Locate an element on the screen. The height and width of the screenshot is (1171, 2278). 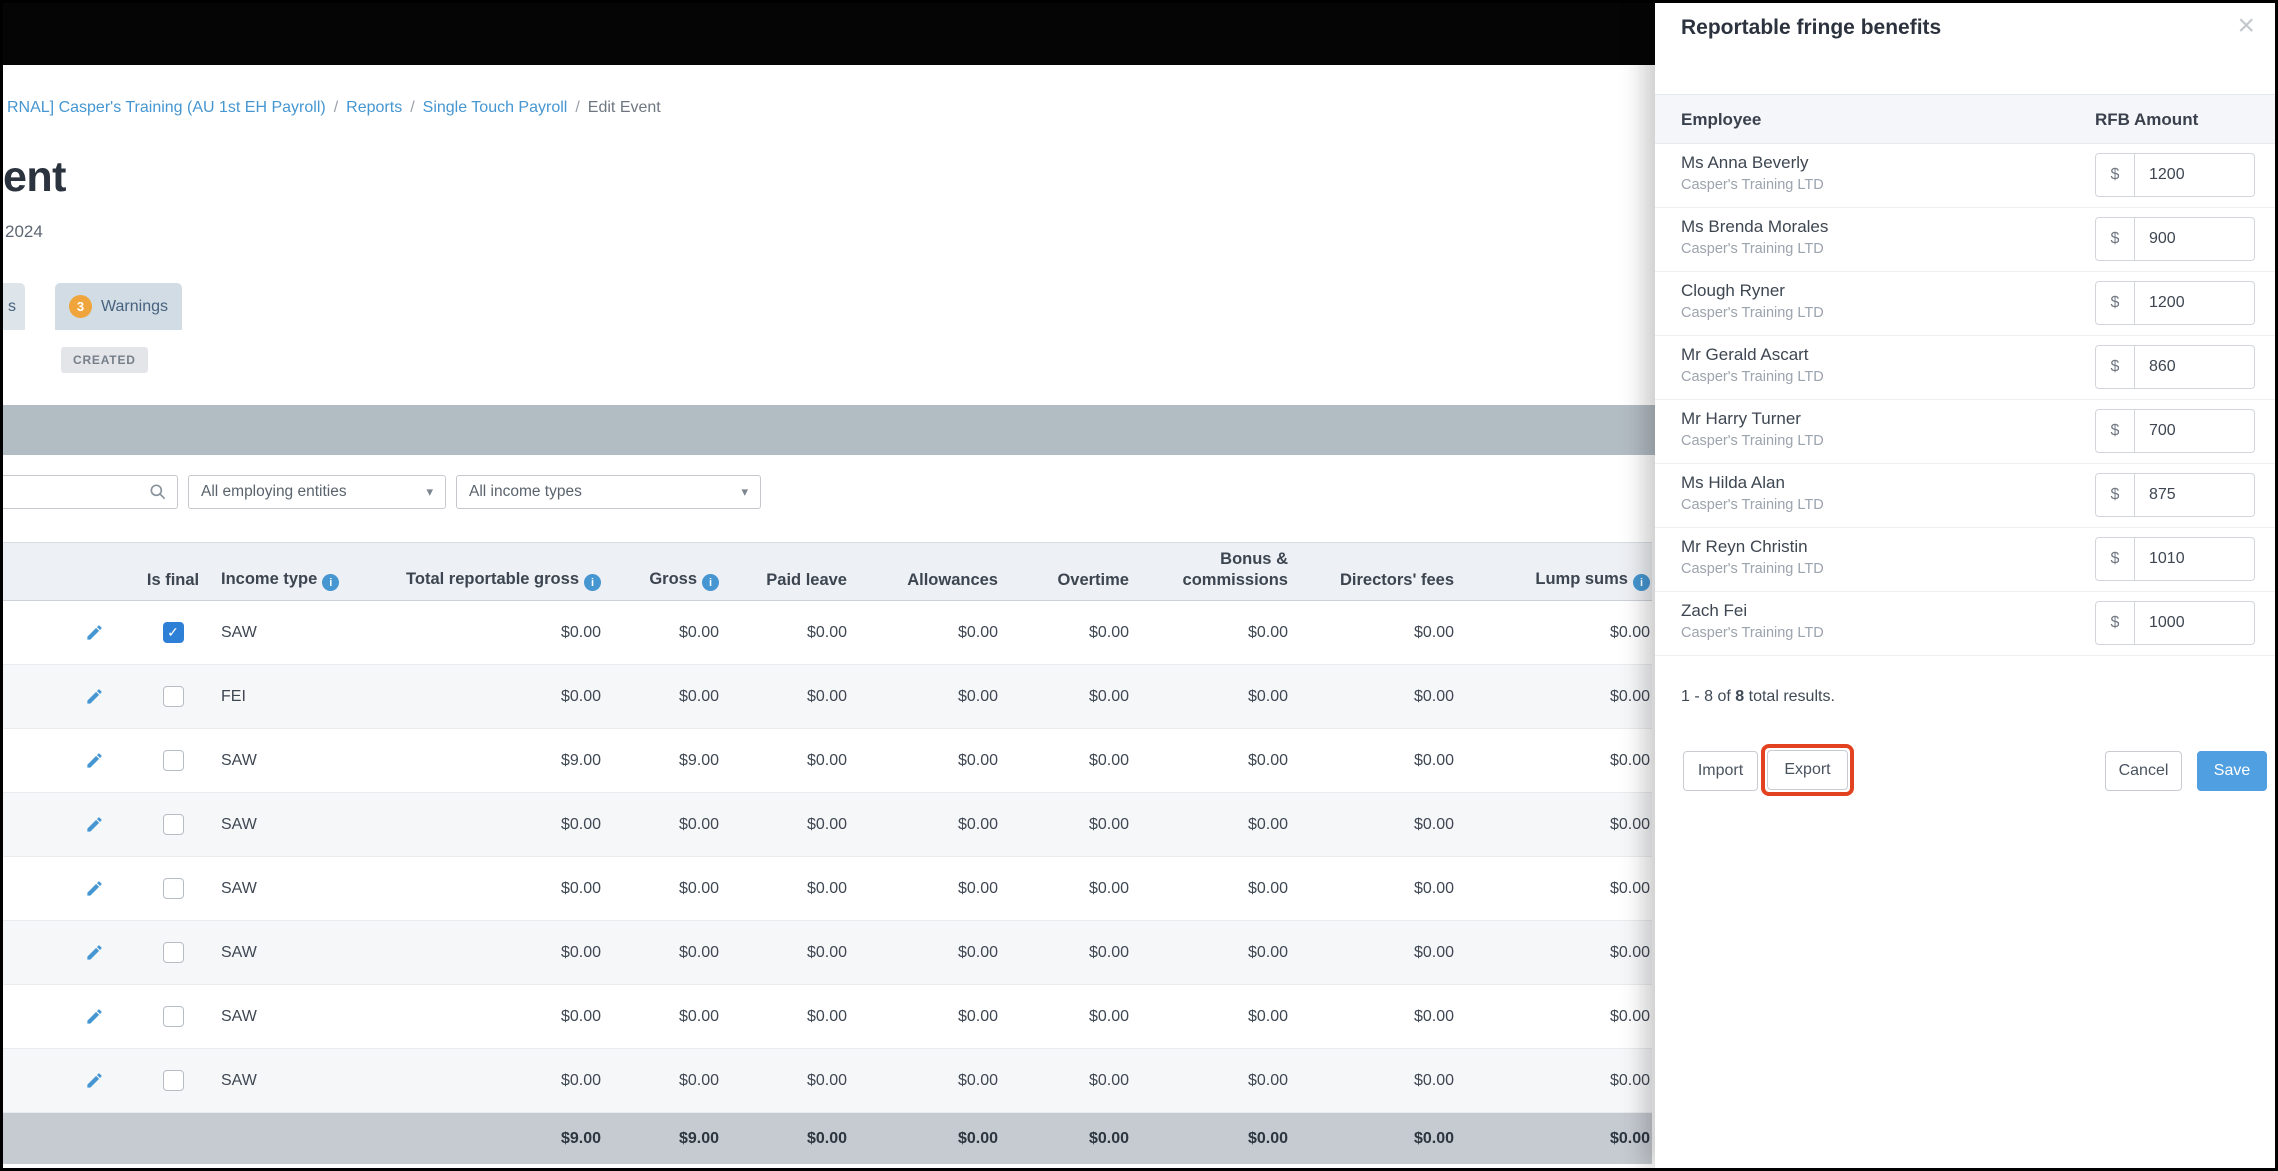
rfb-table-header: Employee RFB Amount is located at coordinates (1965, 119).